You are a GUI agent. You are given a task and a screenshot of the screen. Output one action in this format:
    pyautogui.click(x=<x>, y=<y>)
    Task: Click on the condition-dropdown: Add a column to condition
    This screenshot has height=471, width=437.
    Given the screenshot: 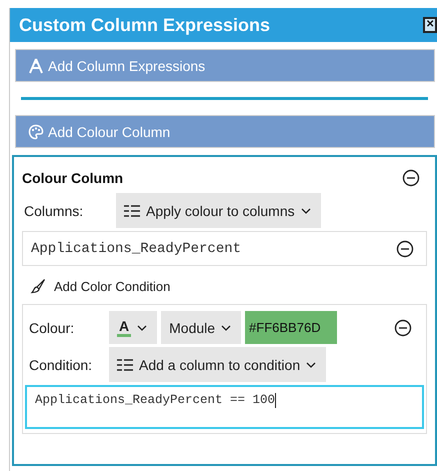 What is the action you would take?
    pyautogui.click(x=217, y=364)
    